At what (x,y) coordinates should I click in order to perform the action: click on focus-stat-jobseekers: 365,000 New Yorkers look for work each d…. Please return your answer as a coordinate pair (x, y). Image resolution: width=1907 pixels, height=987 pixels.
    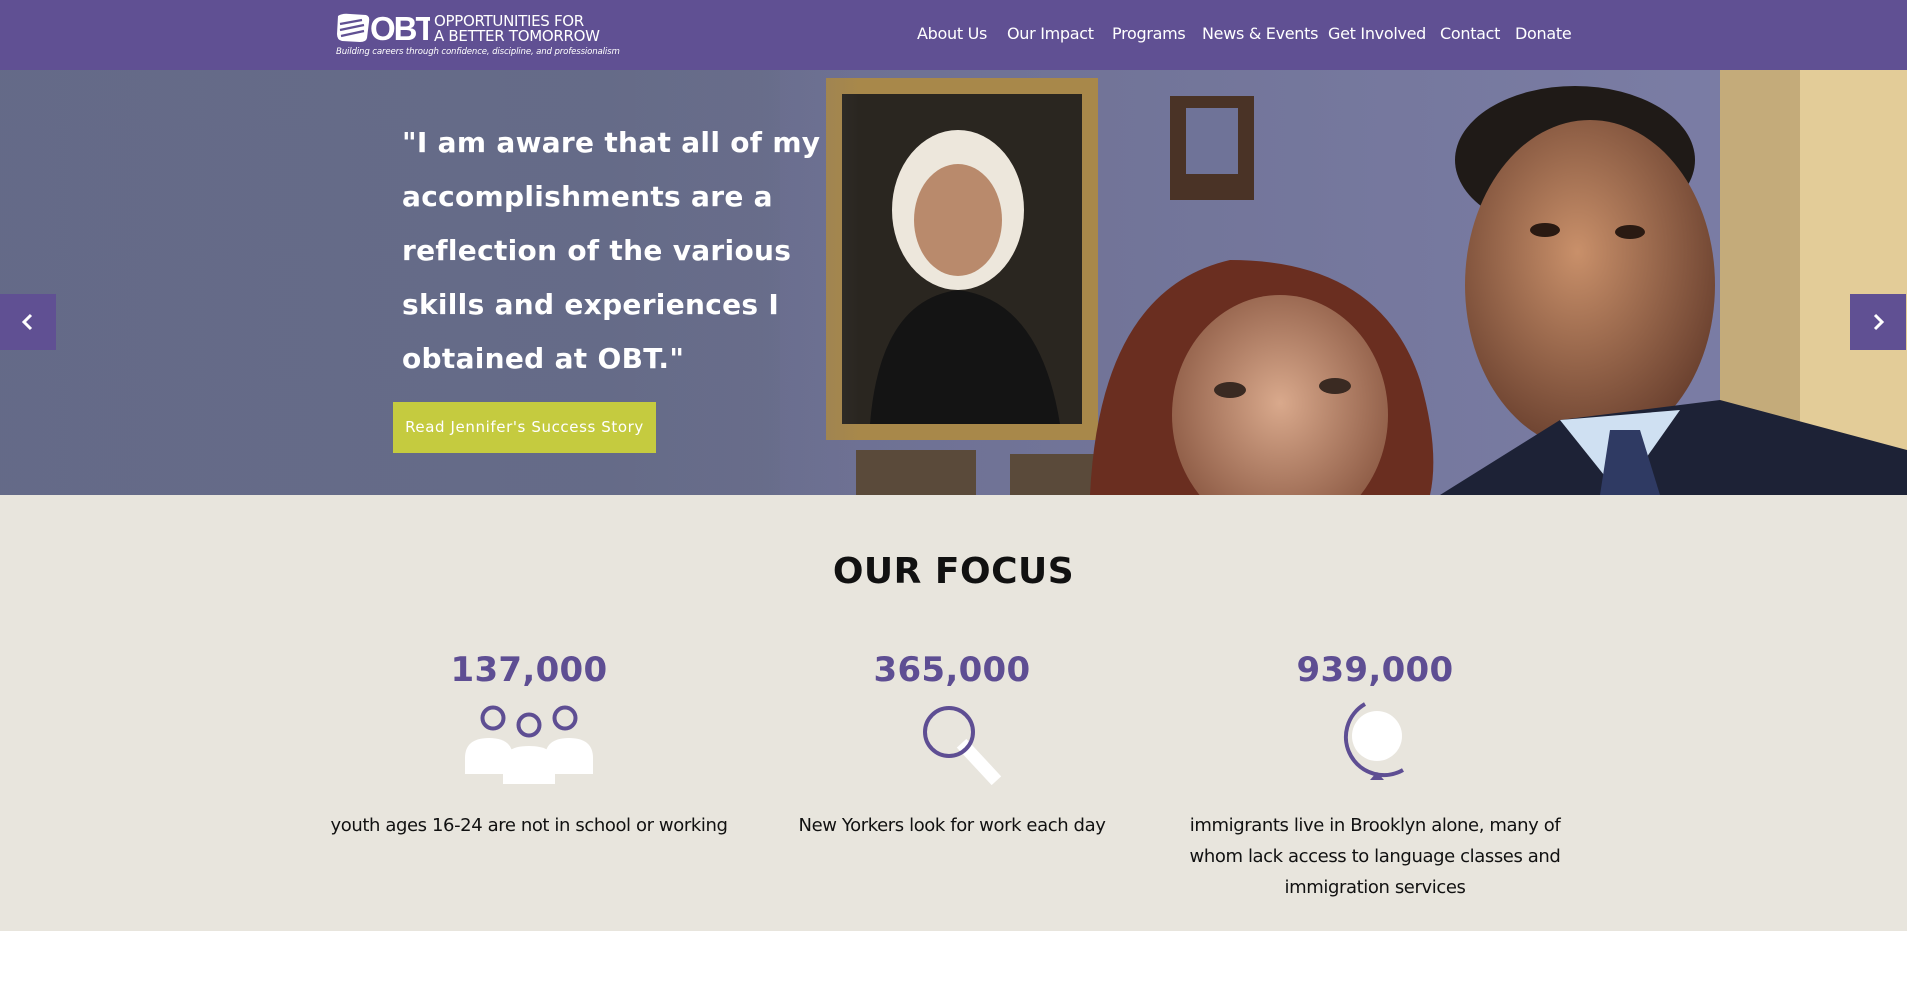
    Looking at the image, I should click on (952, 743).